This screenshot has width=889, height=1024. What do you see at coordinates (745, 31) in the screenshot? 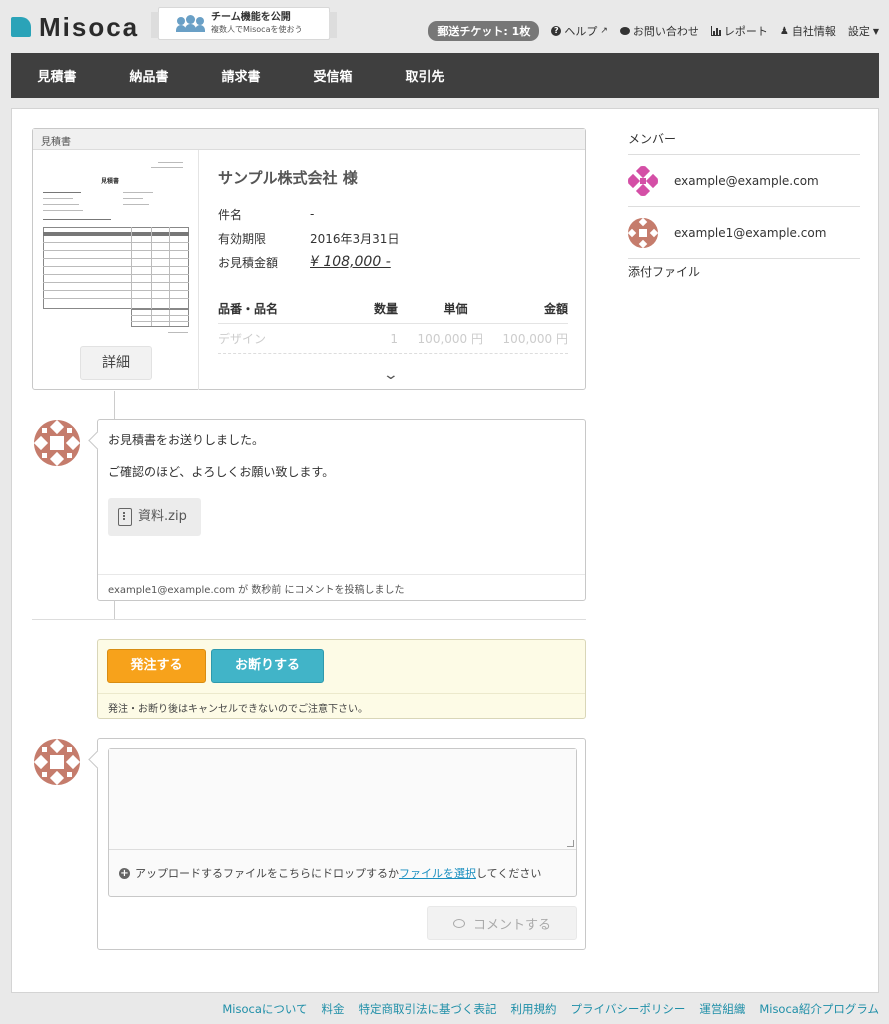
I see `report-label: レポート` at bounding box center [745, 31].